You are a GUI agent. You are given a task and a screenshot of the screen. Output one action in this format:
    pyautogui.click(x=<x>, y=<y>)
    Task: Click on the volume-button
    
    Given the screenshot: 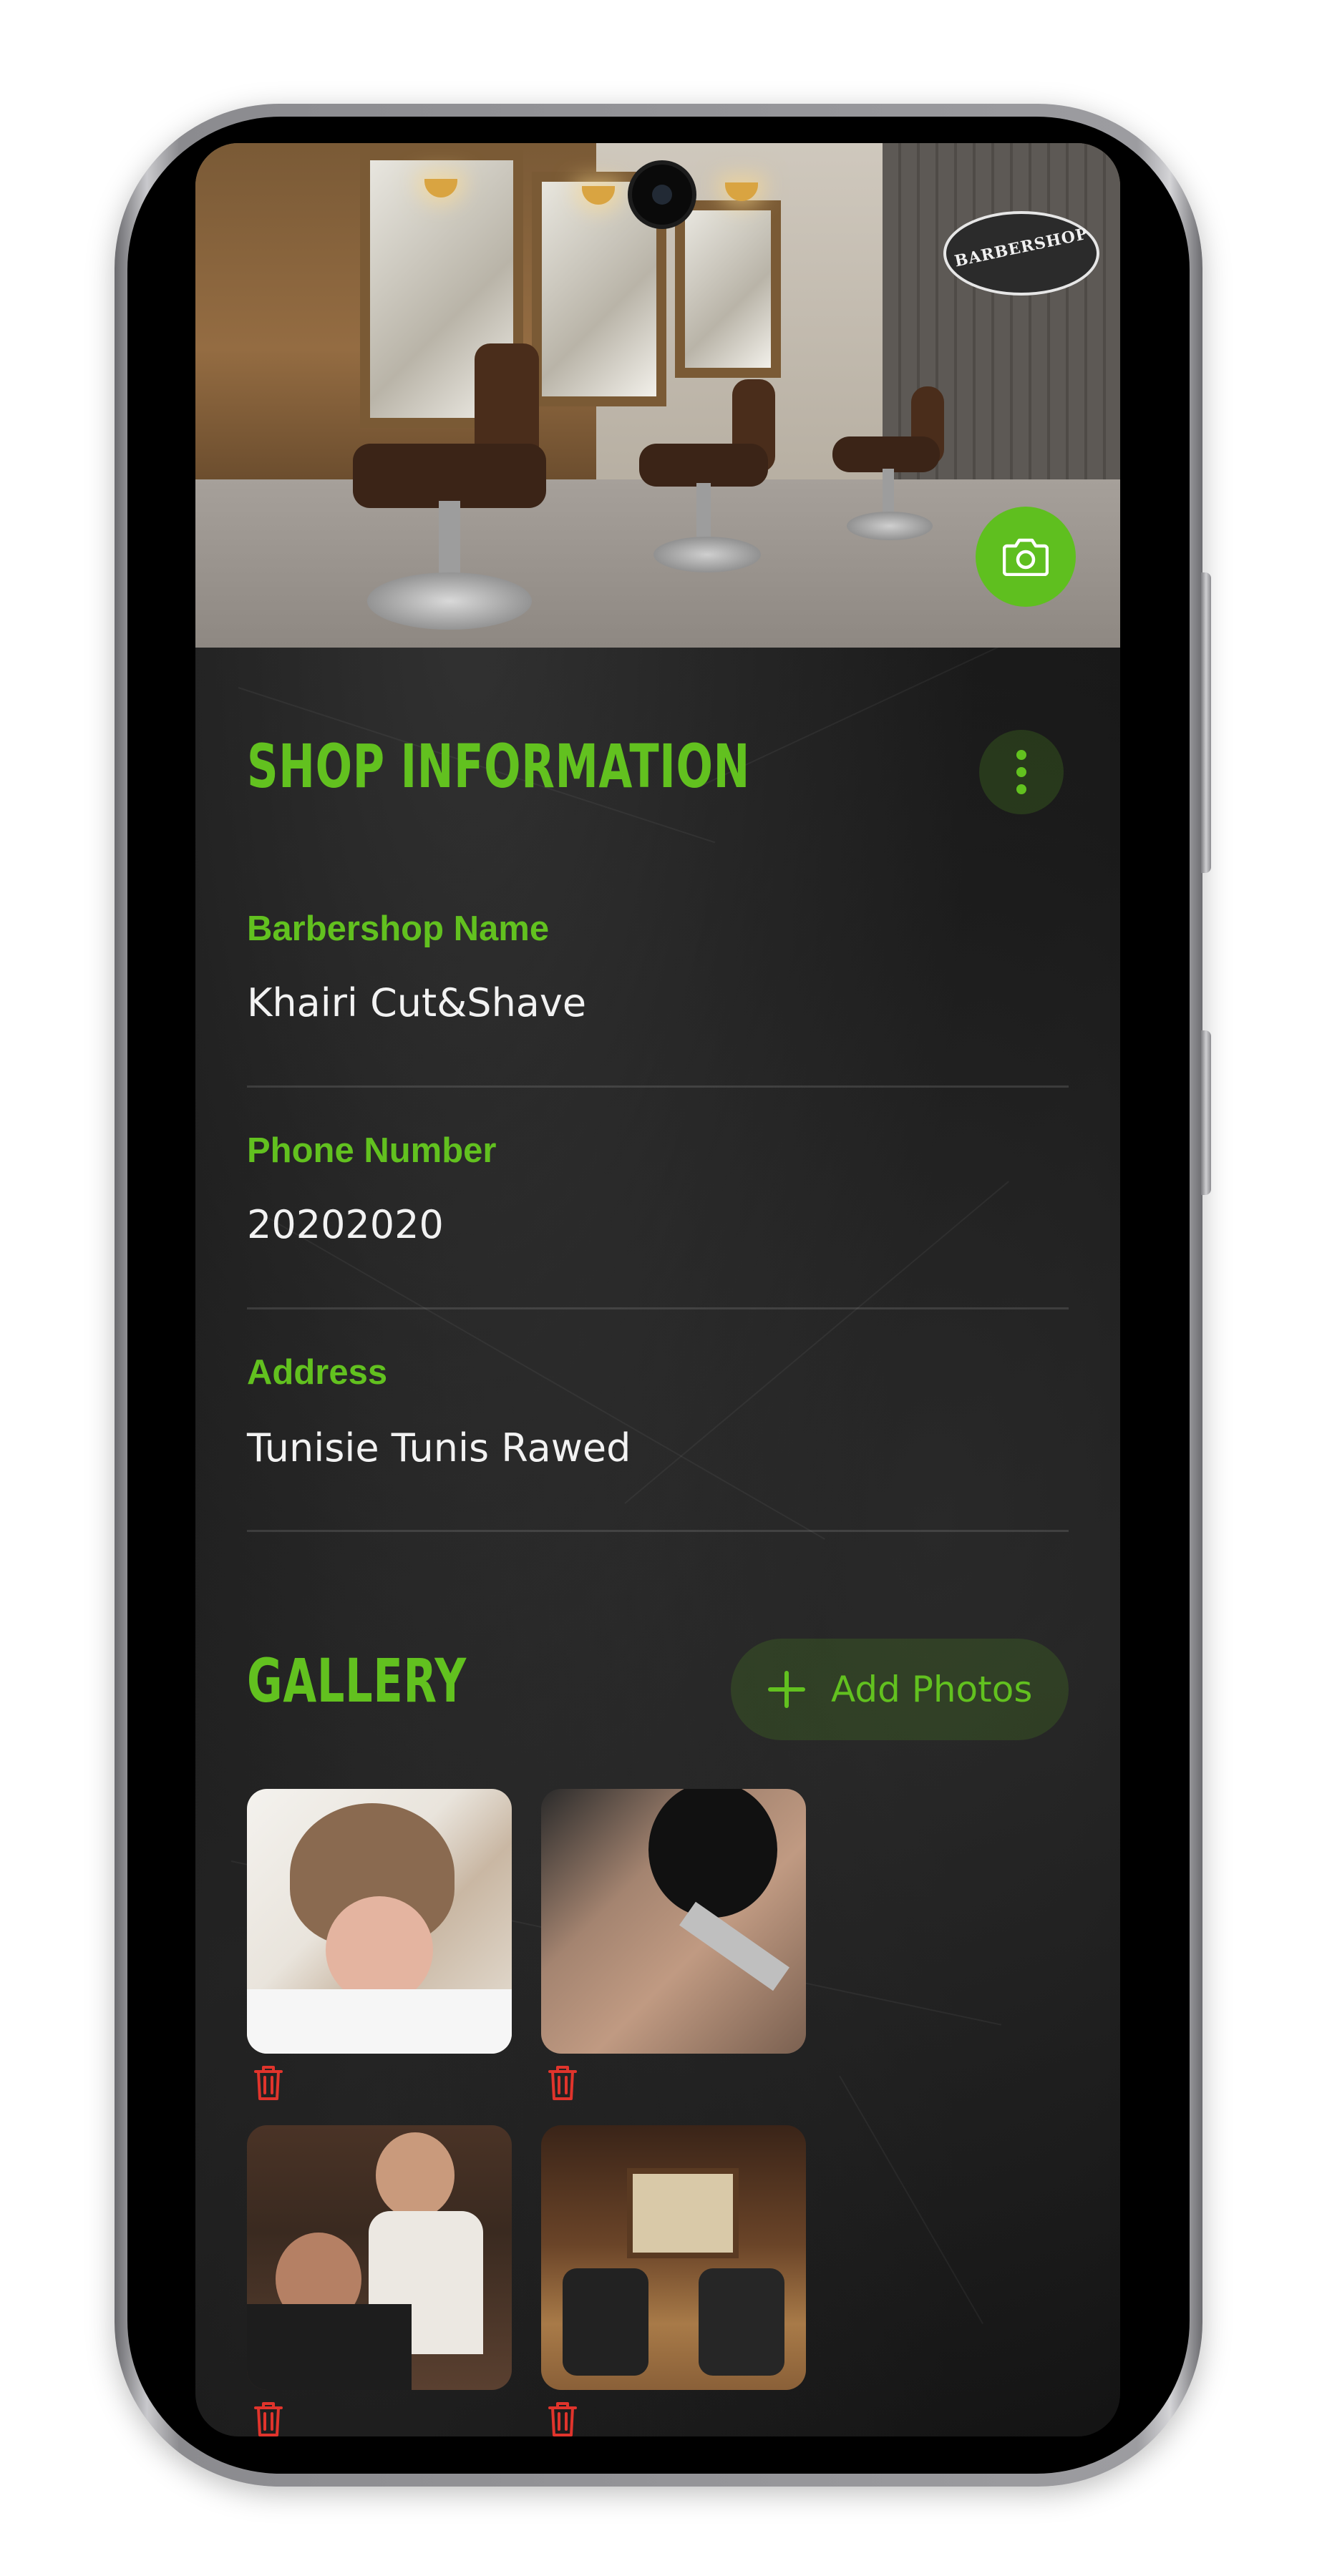 What is the action you would take?
    pyautogui.click(x=1206, y=722)
    